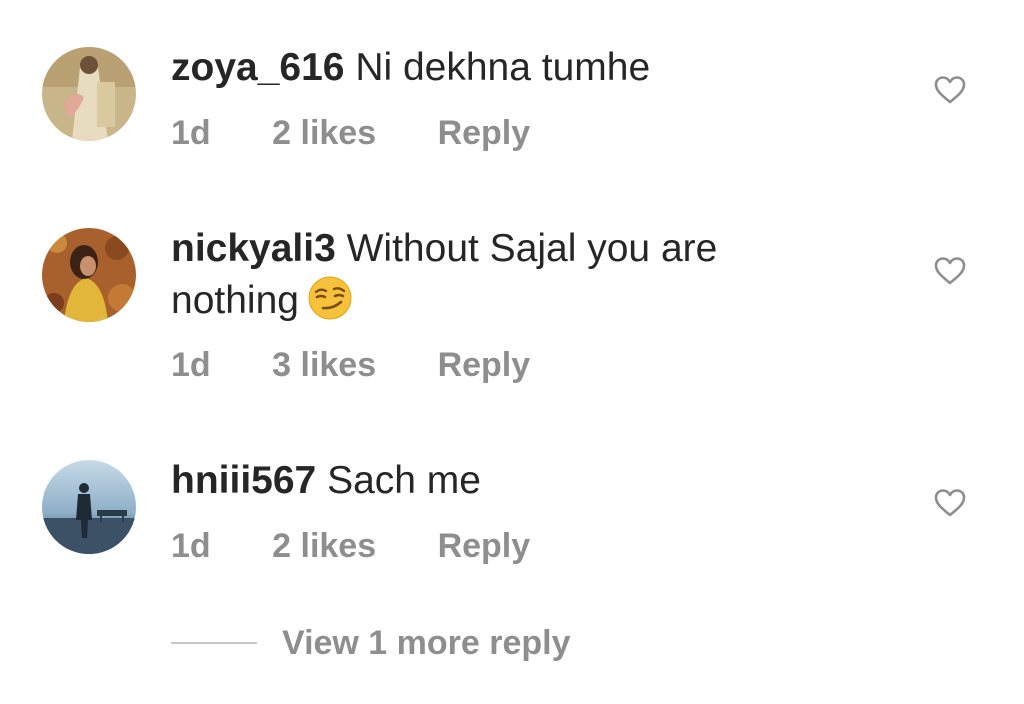  Describe the element at coordinates (521, 481) in the screenshot. I see `comment-text: hniii567 Sach me` at that location.